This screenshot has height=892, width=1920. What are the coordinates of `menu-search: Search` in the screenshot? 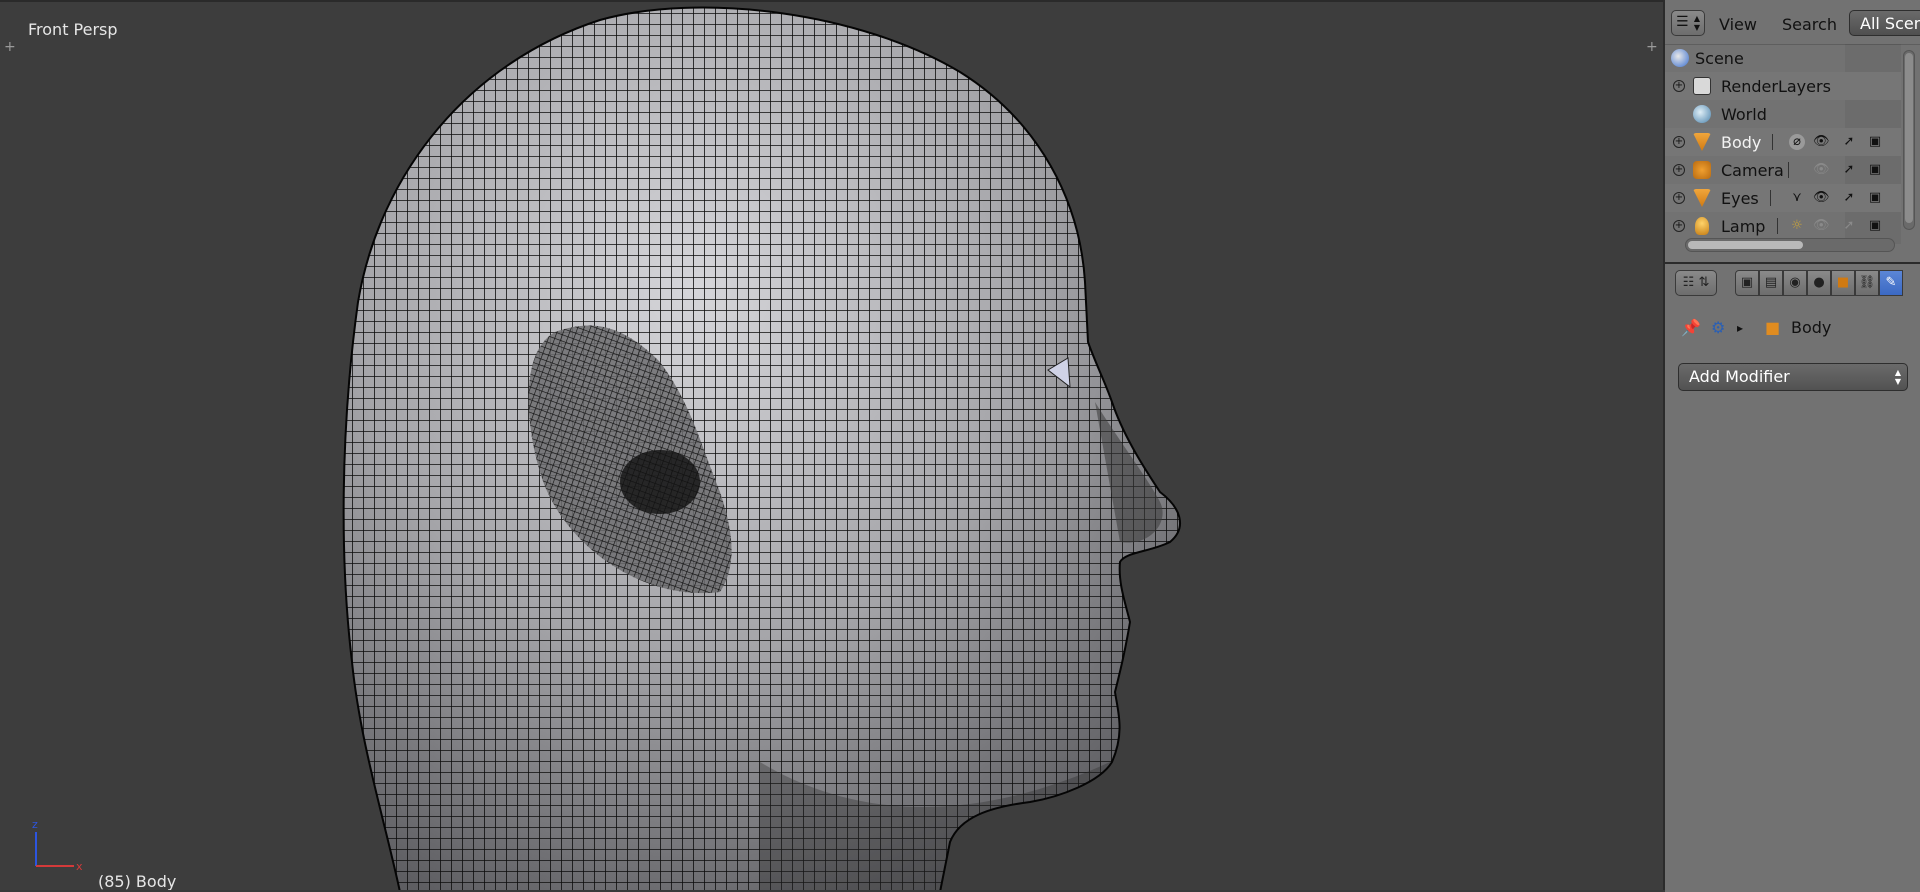 It's located at (1809, 24).